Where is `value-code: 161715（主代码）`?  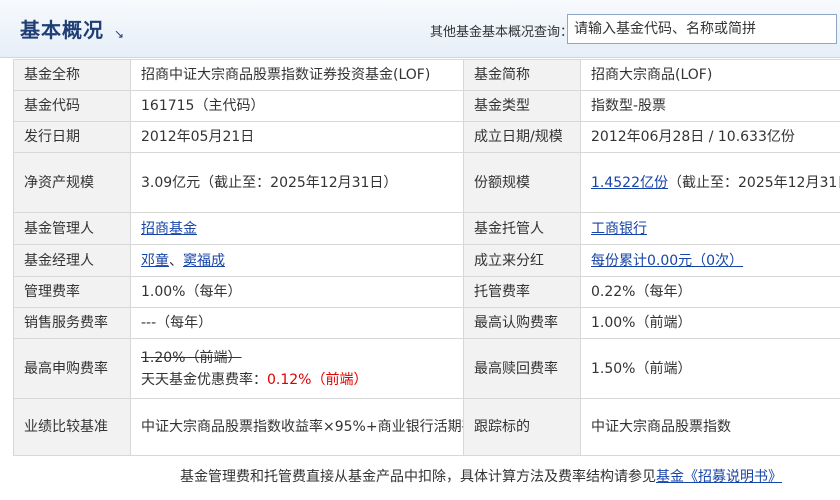 value-code: 161715（主代码） is located at coordinates (297, 106).